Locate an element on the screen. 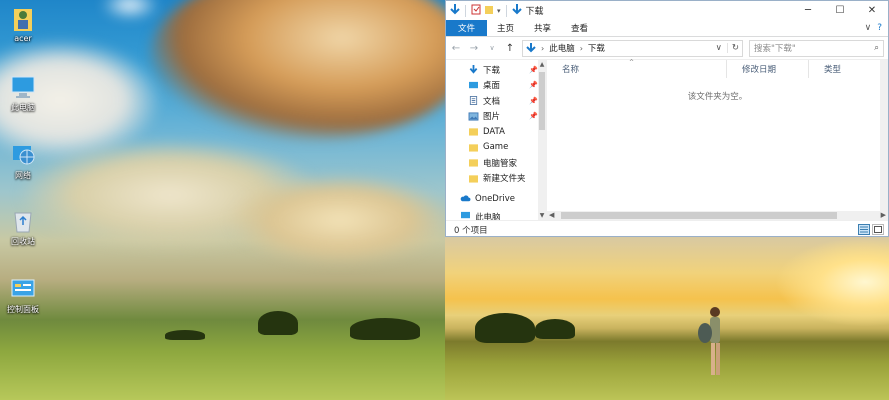 This screenshot has height=400, width=889. scroll-right-arrow-icon: ▶ is located at coordinates (883, 215).